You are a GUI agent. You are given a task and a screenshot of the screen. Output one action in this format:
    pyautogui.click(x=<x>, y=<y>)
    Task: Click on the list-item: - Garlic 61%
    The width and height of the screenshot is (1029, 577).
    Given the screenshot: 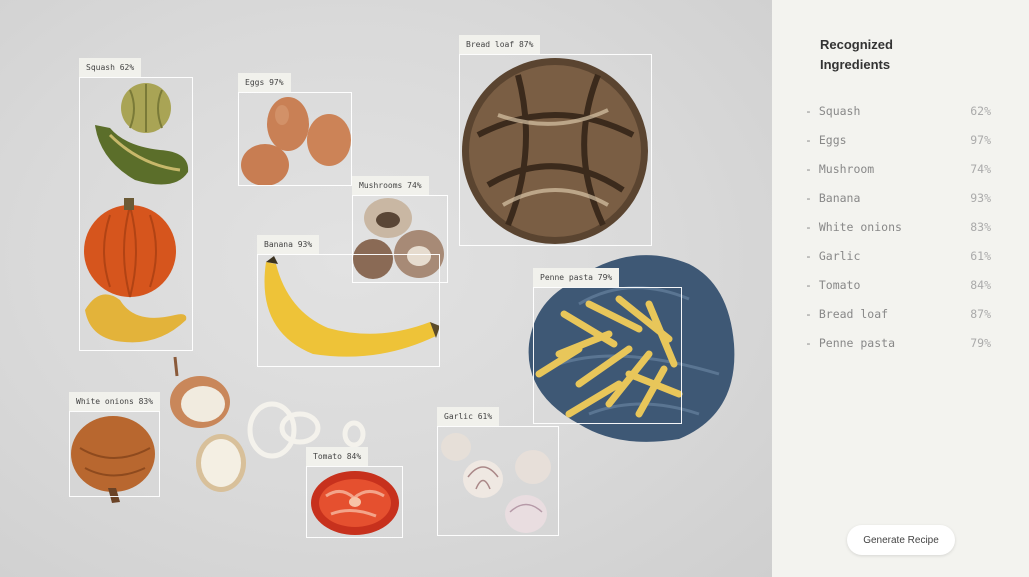 What is the action you would take?
    pyautogui.click(x=898, y=263)
    